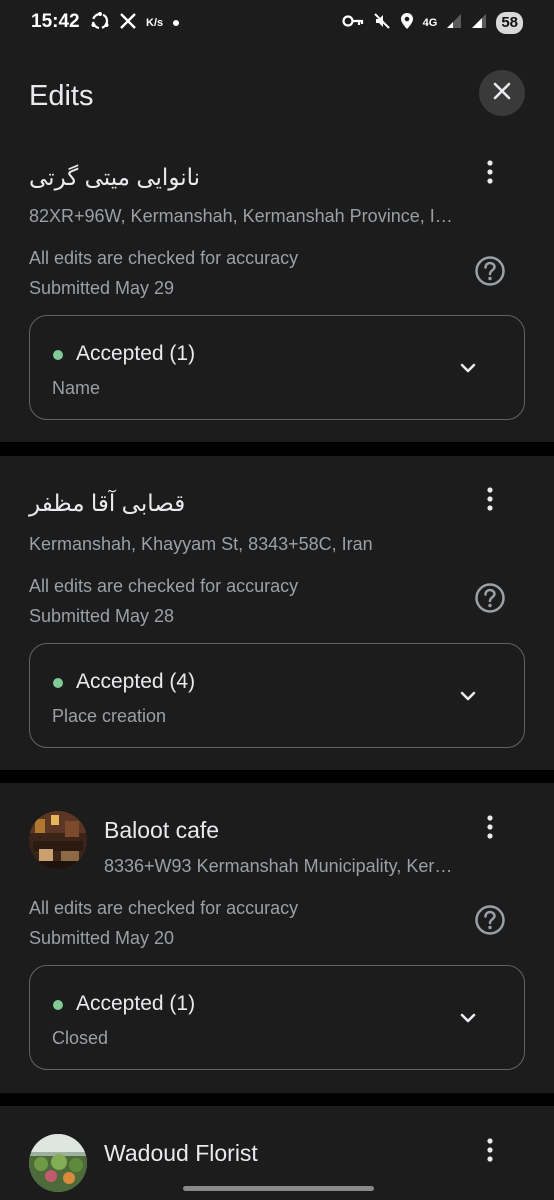 This screenshot has width=554, height=1200. Describe the element at coordinates (176, 23) in the screenshot. I see `dot-icon` at that location.